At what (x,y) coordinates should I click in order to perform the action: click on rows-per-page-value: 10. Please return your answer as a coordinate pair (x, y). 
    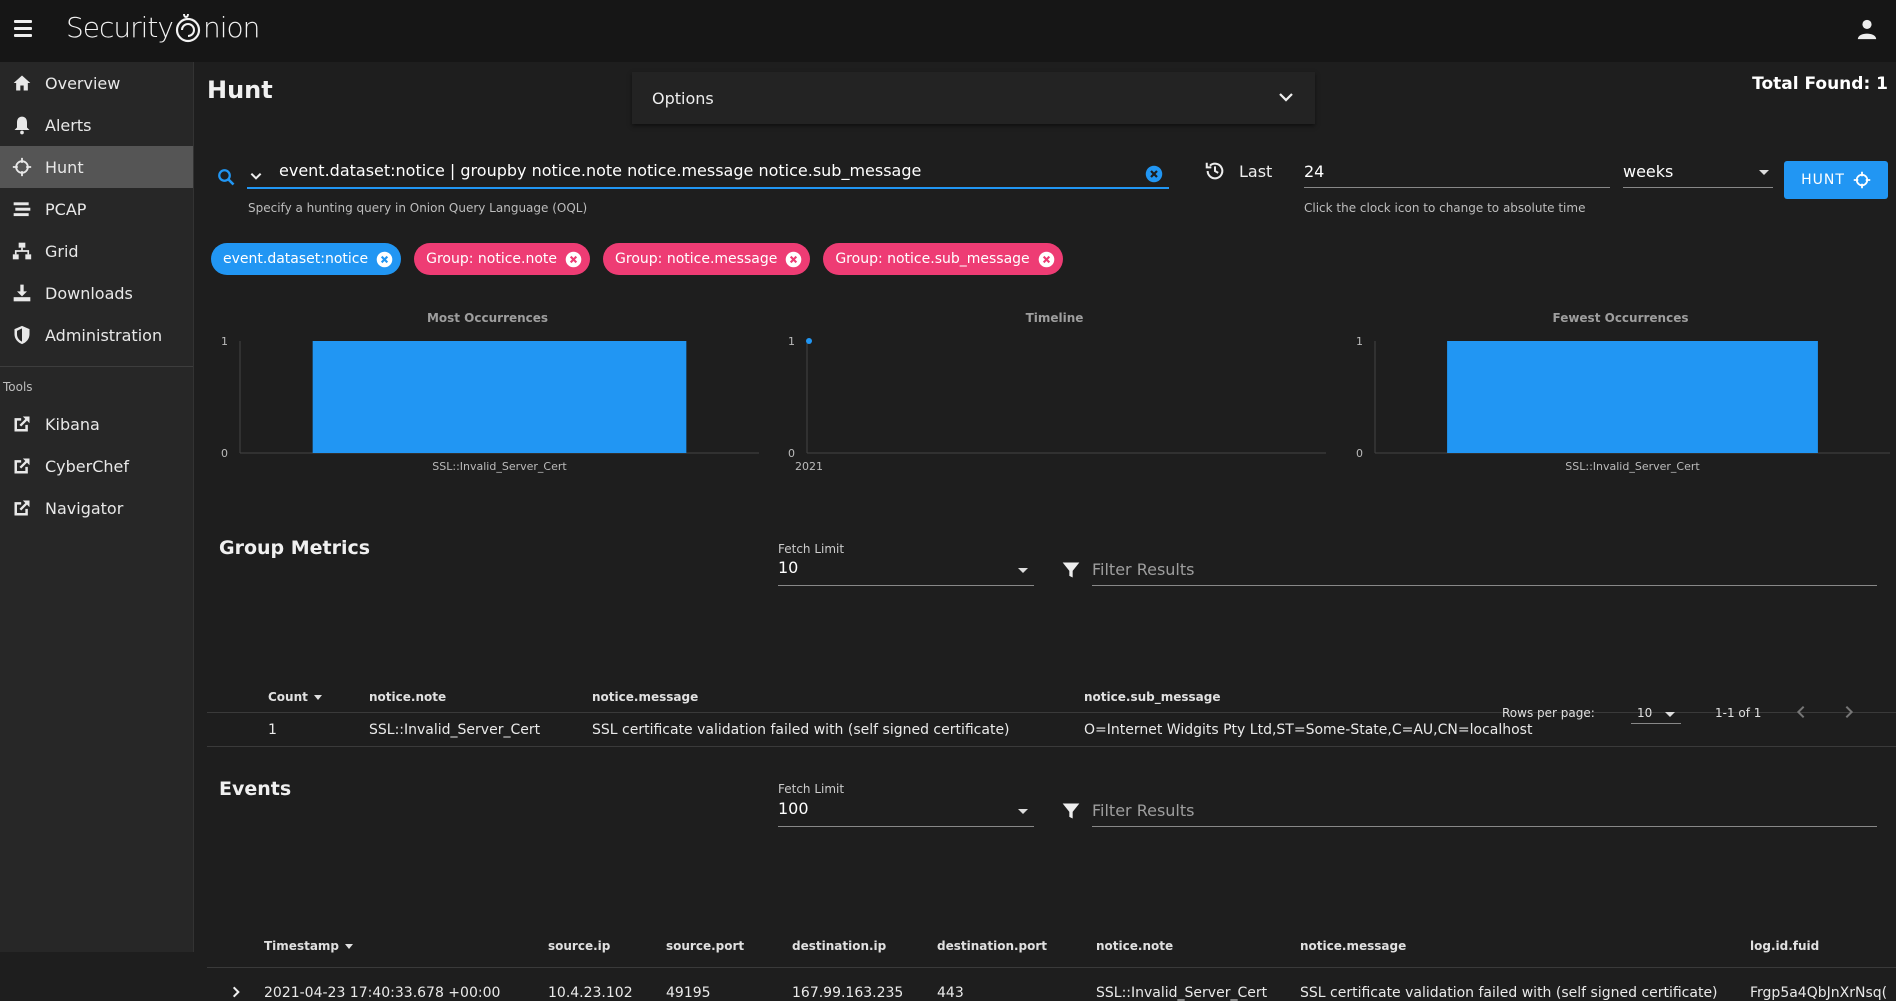
    Looking at the image, I should click on (1645, 713).